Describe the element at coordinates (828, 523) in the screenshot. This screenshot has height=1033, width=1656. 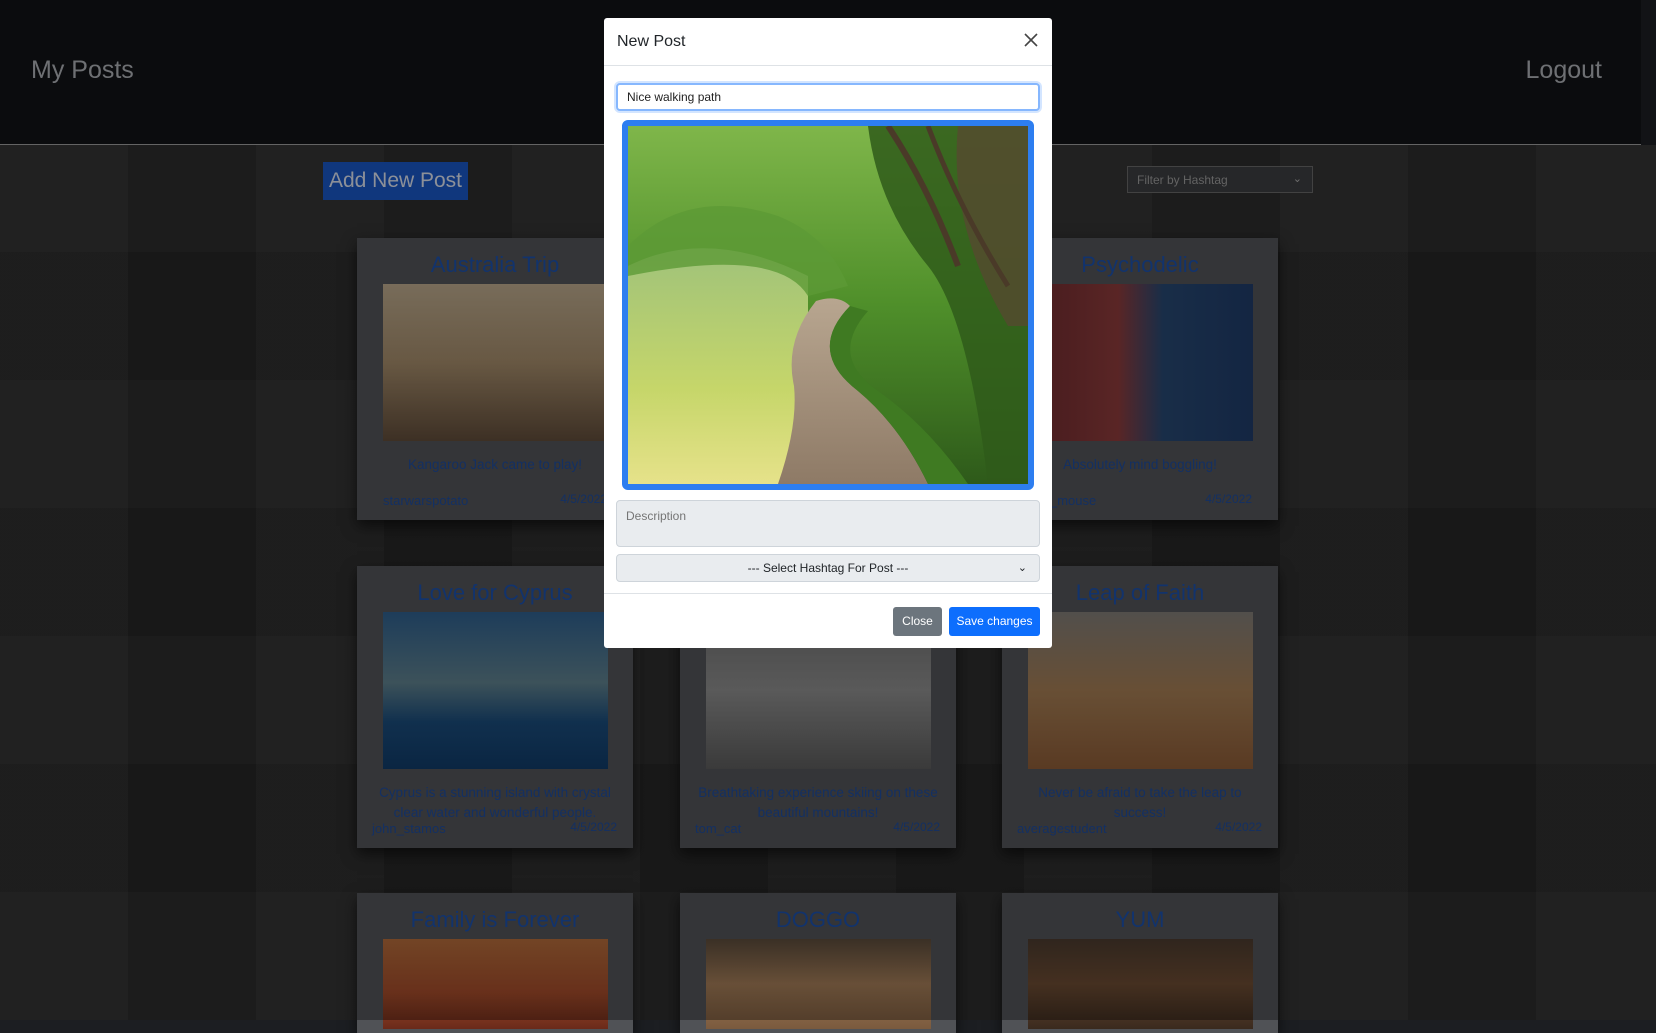
I see `description-textarea` at that location.